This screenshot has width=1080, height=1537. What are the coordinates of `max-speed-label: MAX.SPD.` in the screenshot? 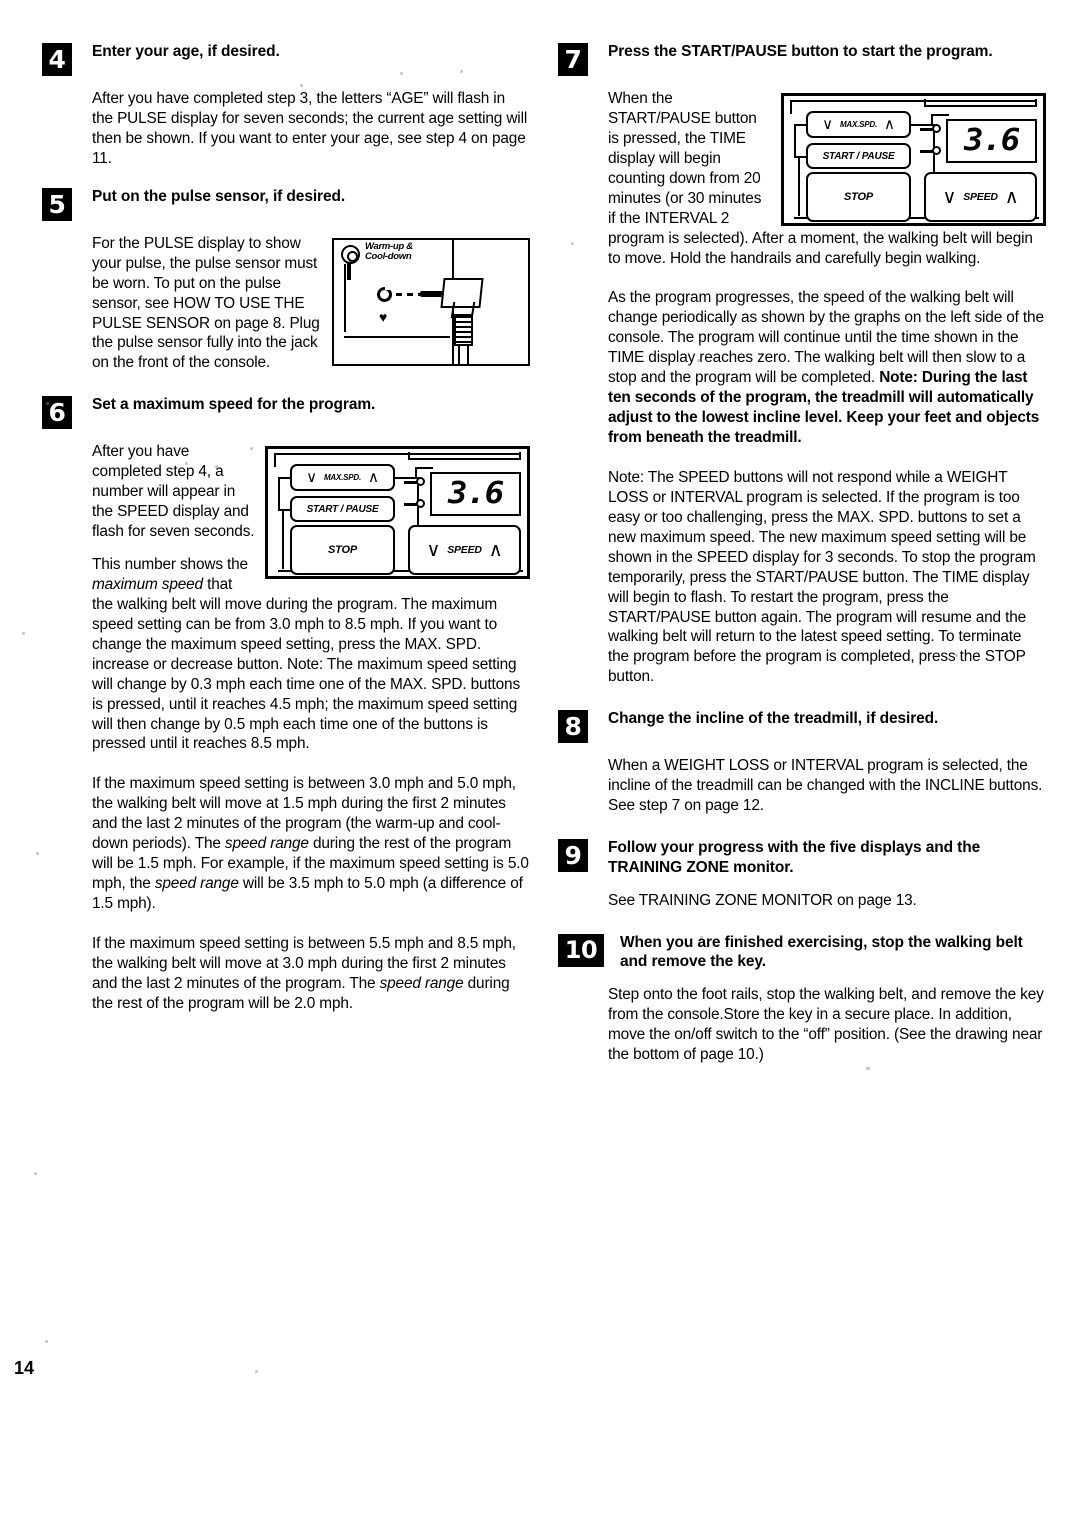 It's located at (342, 478).